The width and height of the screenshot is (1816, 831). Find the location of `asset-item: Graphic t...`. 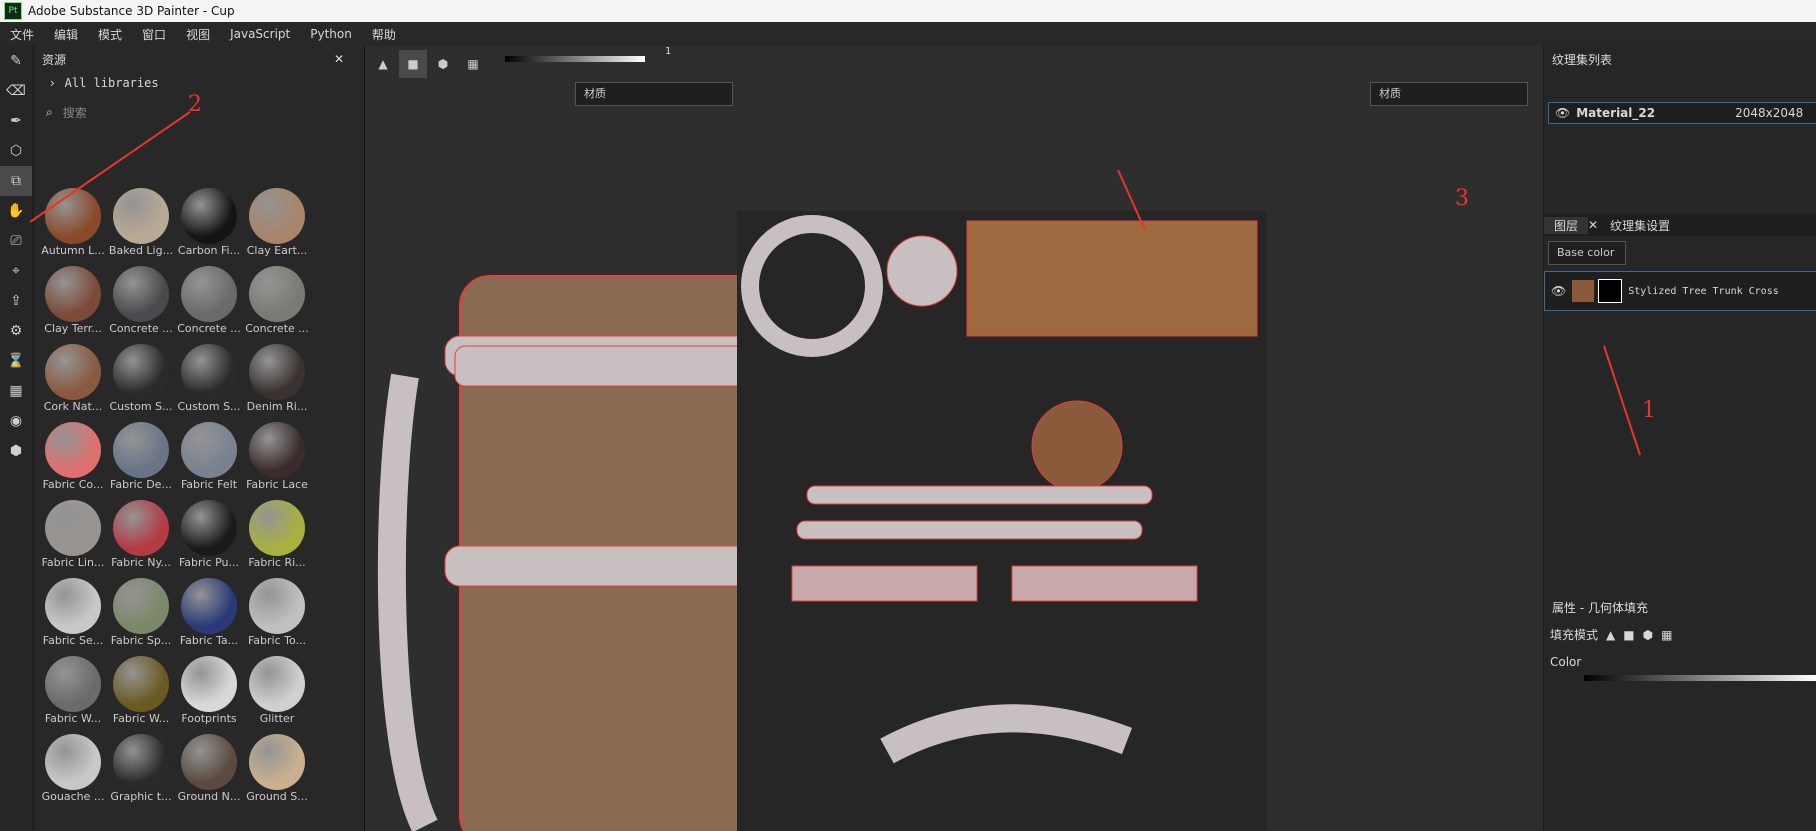

asset-item: Graphic t... is located at coordinates (141, 769).